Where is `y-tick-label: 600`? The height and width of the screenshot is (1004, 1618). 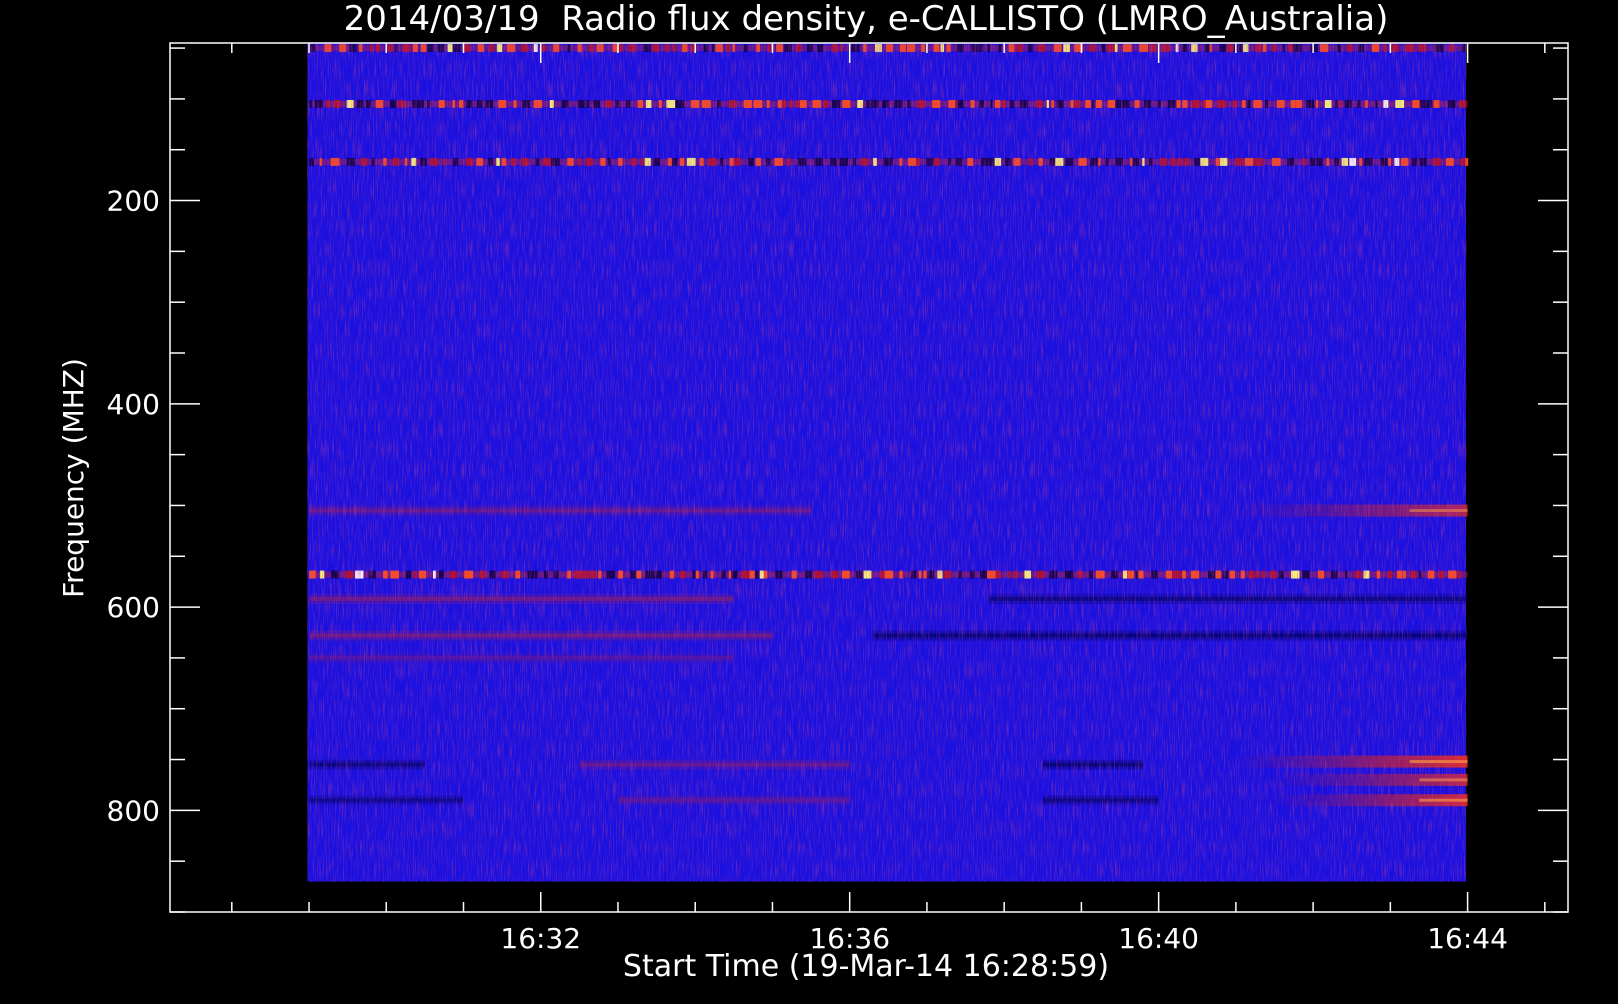
y-tick-label: 600 is located at coordinates (133, 607).